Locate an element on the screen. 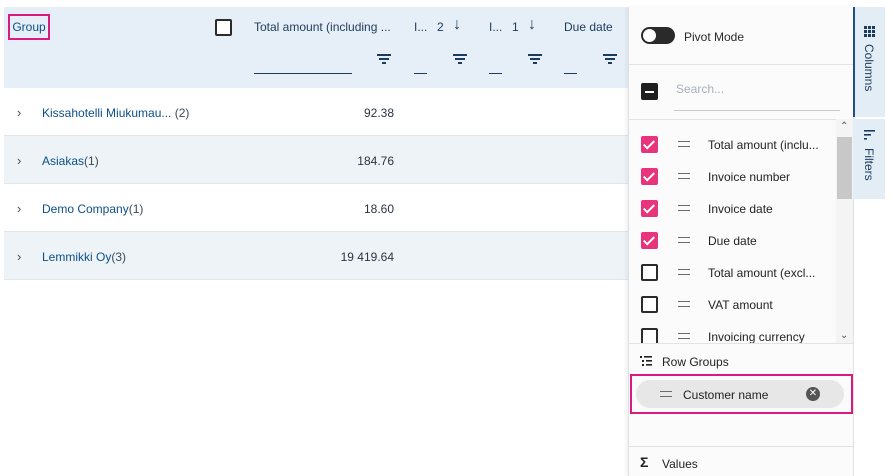  sort-order-badge: 2 is located at coordinates (440, 27).